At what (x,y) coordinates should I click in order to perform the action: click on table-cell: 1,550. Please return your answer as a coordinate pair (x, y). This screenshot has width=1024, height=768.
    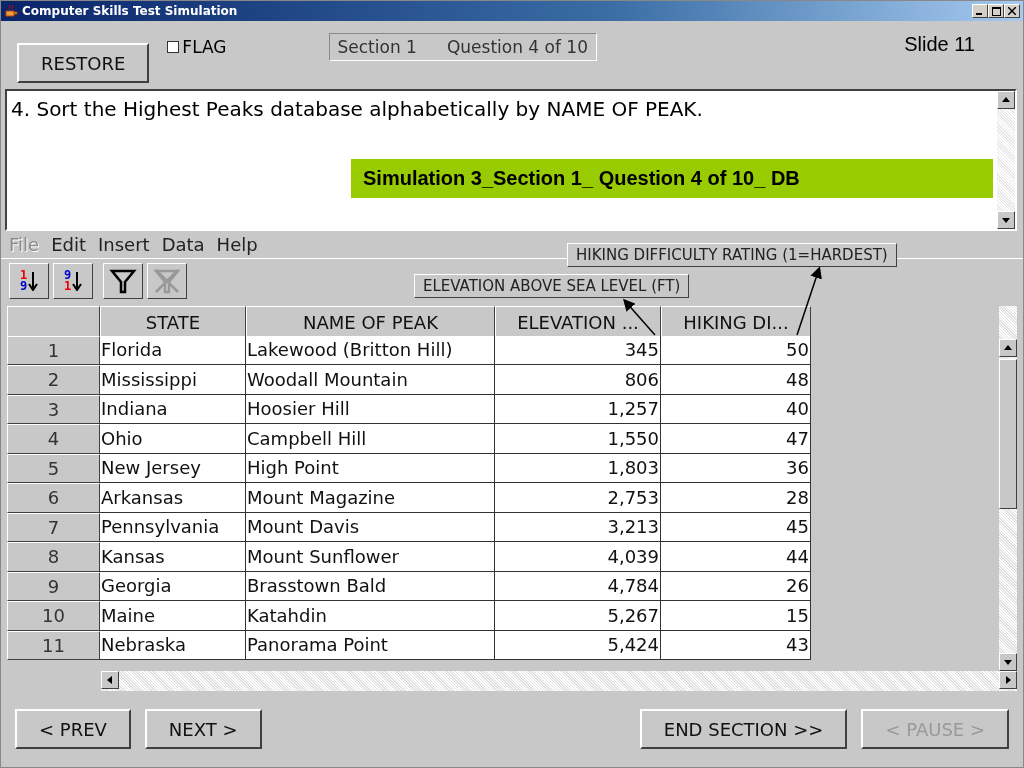
    Looking at the image, I should click on (578, 439).